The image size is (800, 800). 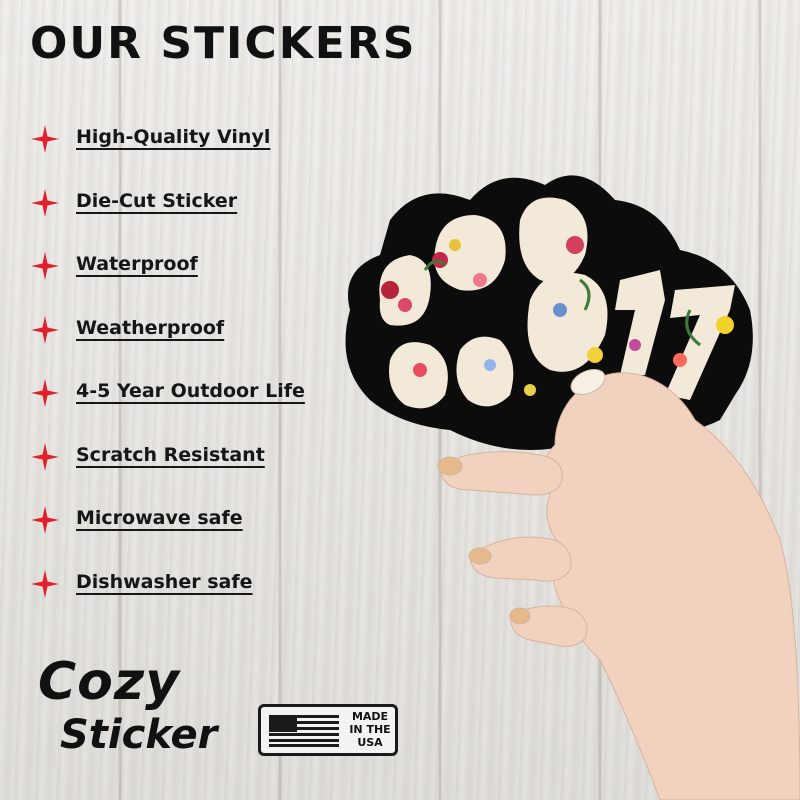 What do you see at coordinates (167, 595) in the screenshot?
I see `feature-item: Dishwasher safe` at bounding box center [167, 595].